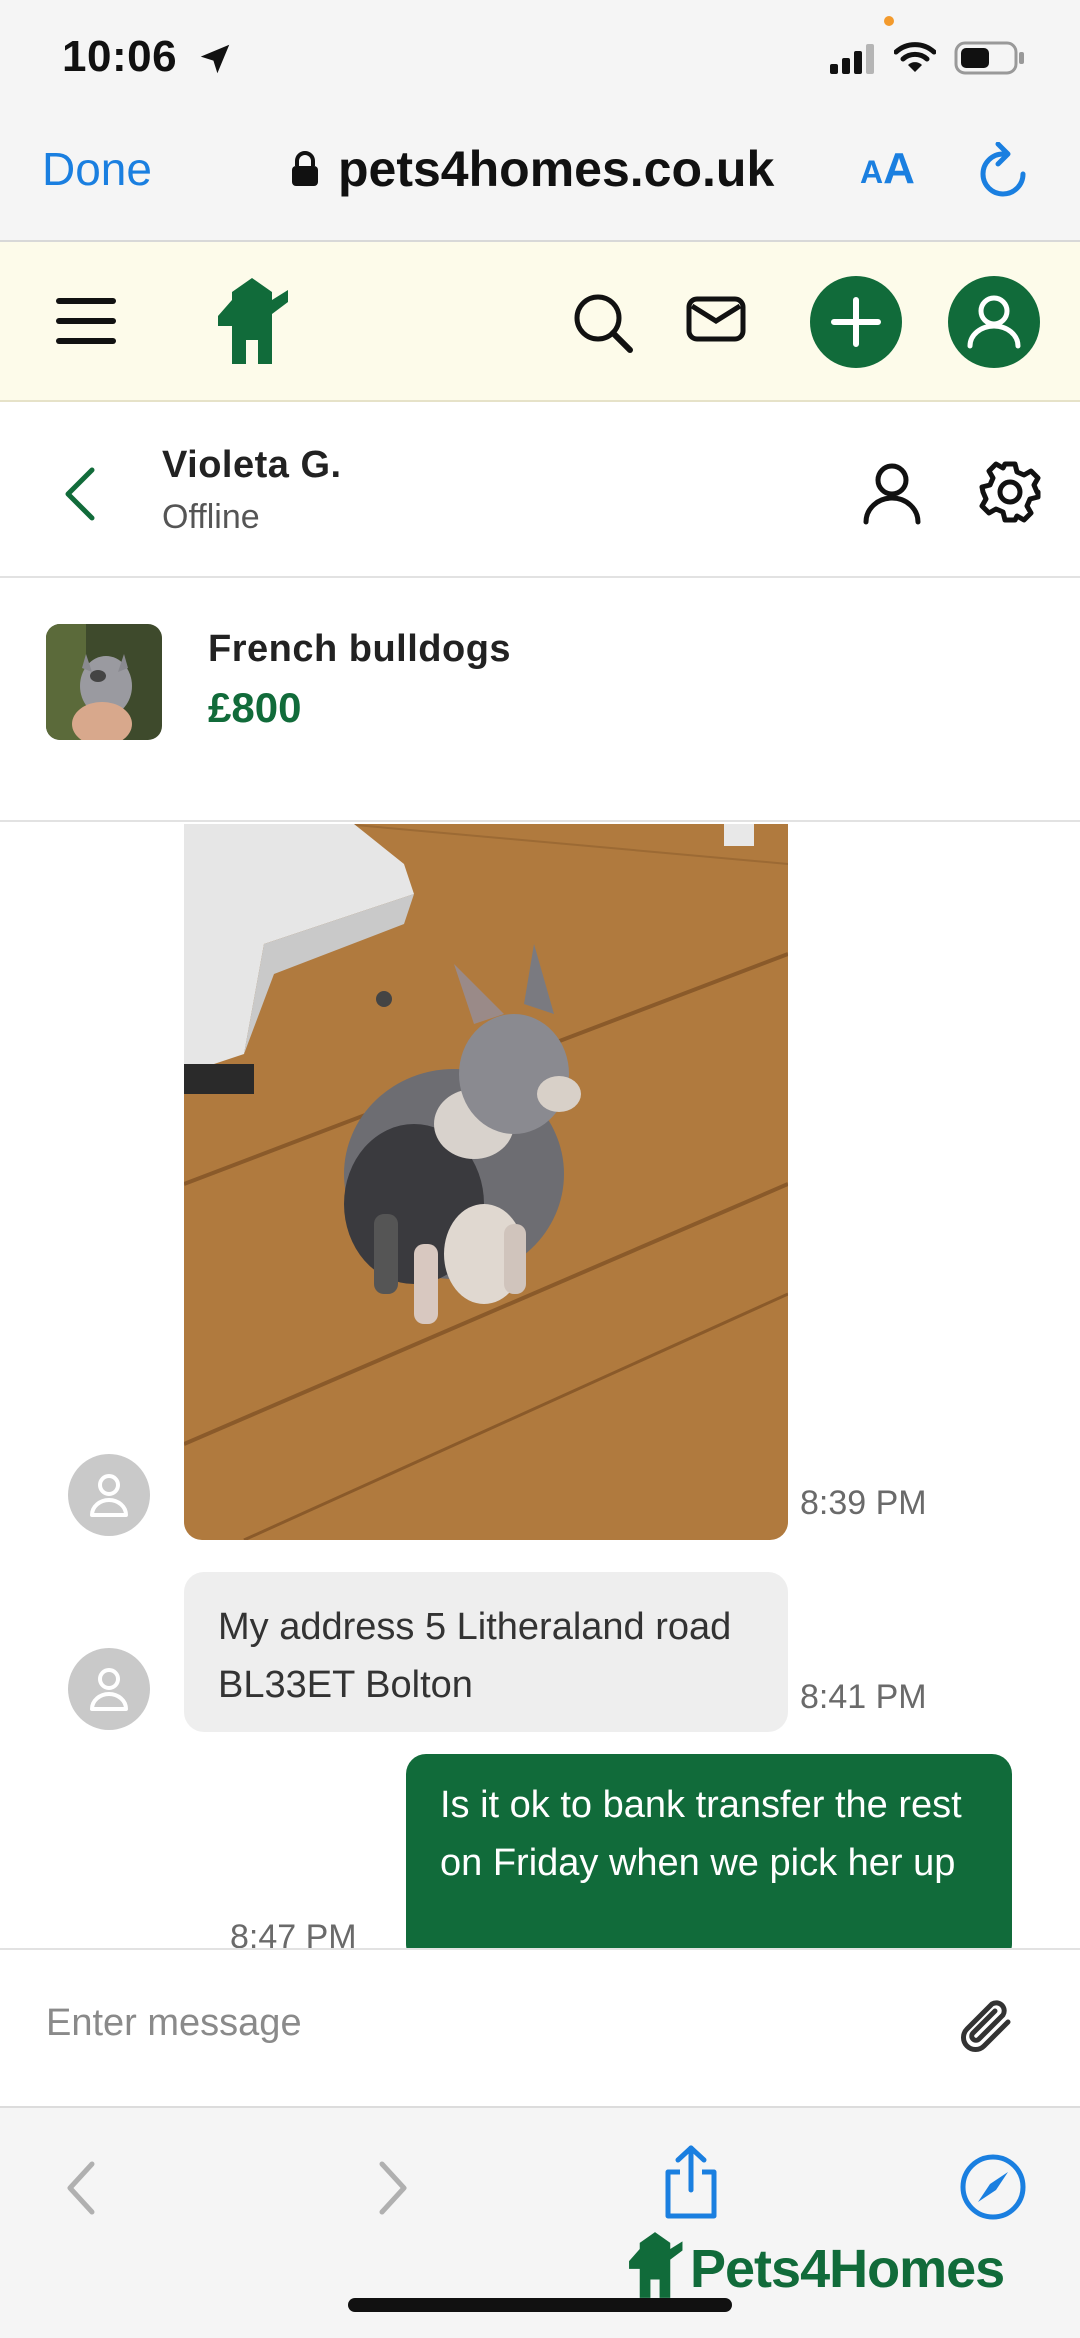 Image resolution: width=1080 pixels, height=2338 pixels. Describe the element at coordinates (293, 1933) in the screenshot. I see `message-time: 8:47 PM` at that location.